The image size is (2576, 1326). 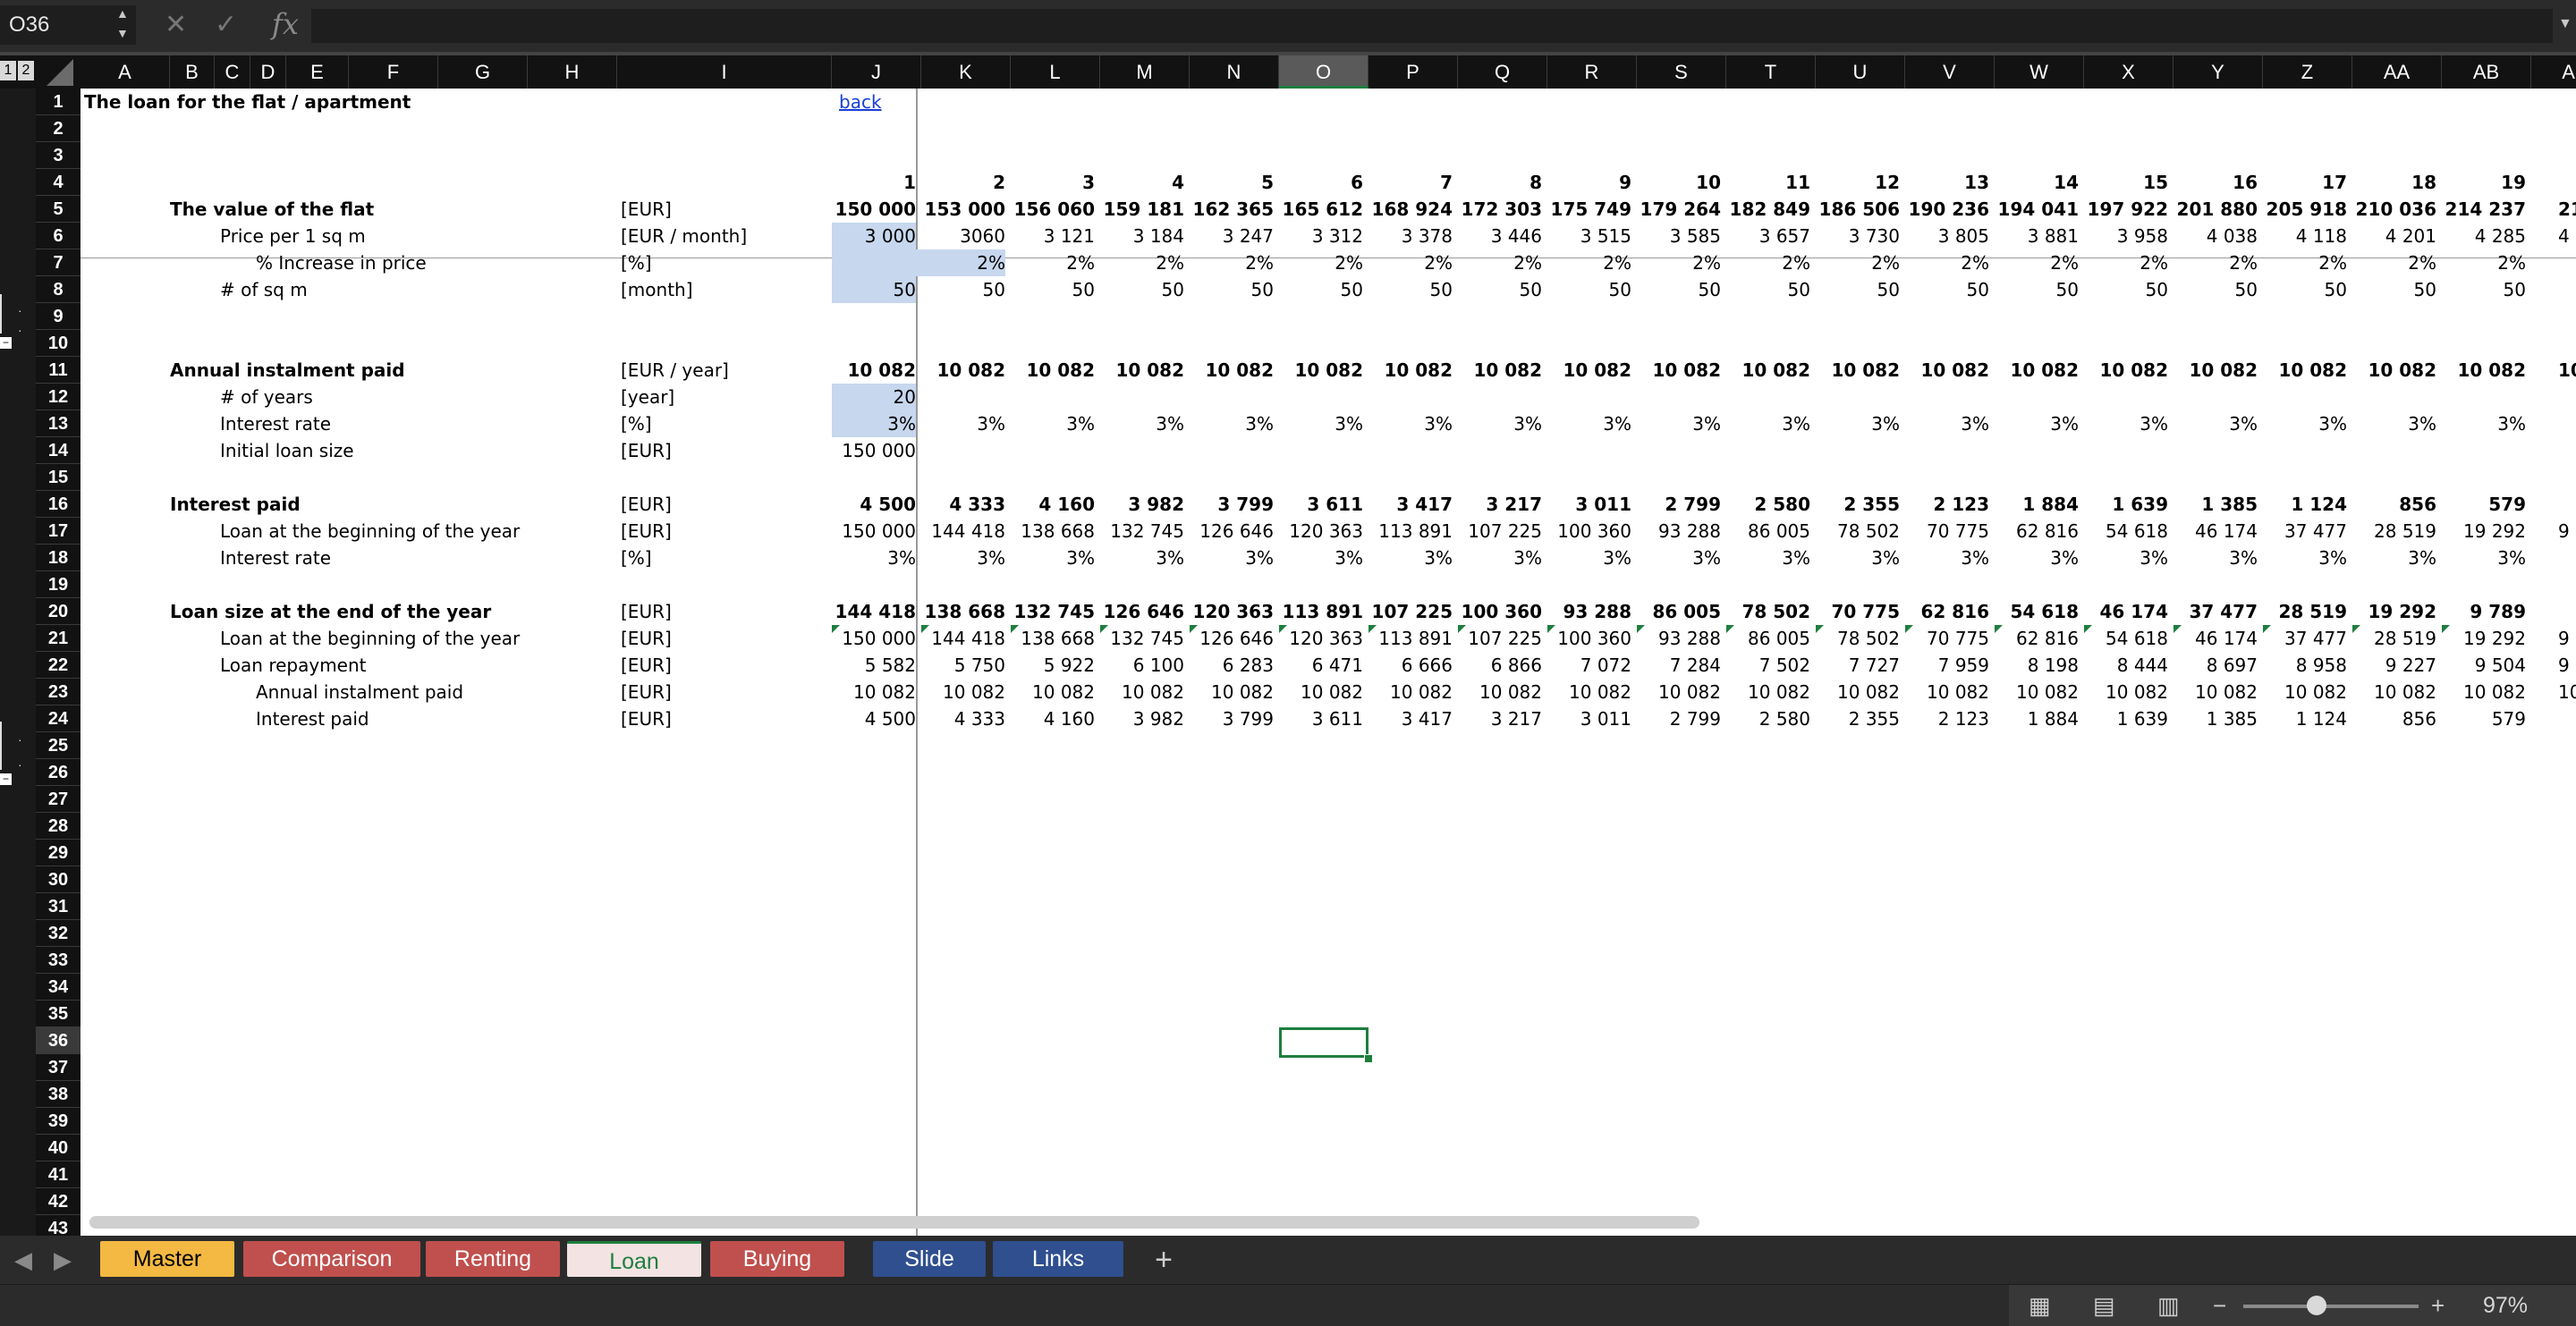 What do you see at coordinates (1234, 72) in the screenshot?
I see `column-header-n: N` at bounding box center [1234, 72].